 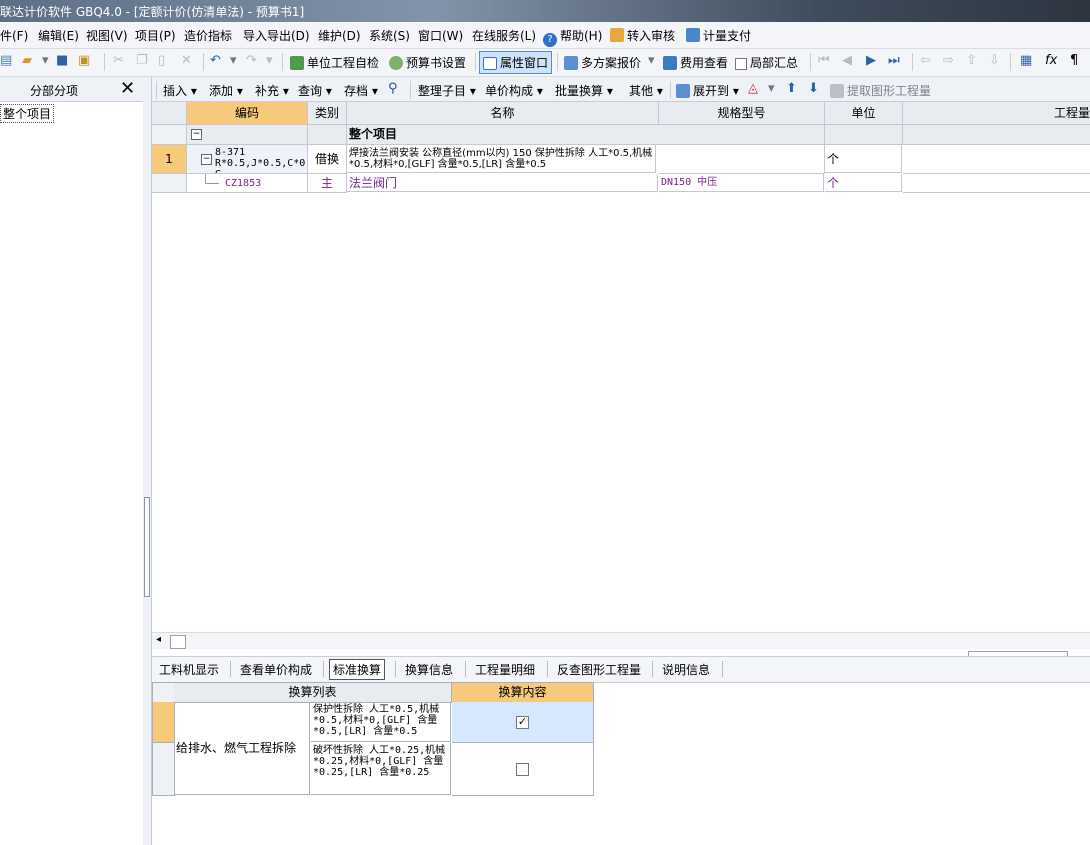 I want to click on insert-button: 插入 ▾, so click(x=180, y=90).